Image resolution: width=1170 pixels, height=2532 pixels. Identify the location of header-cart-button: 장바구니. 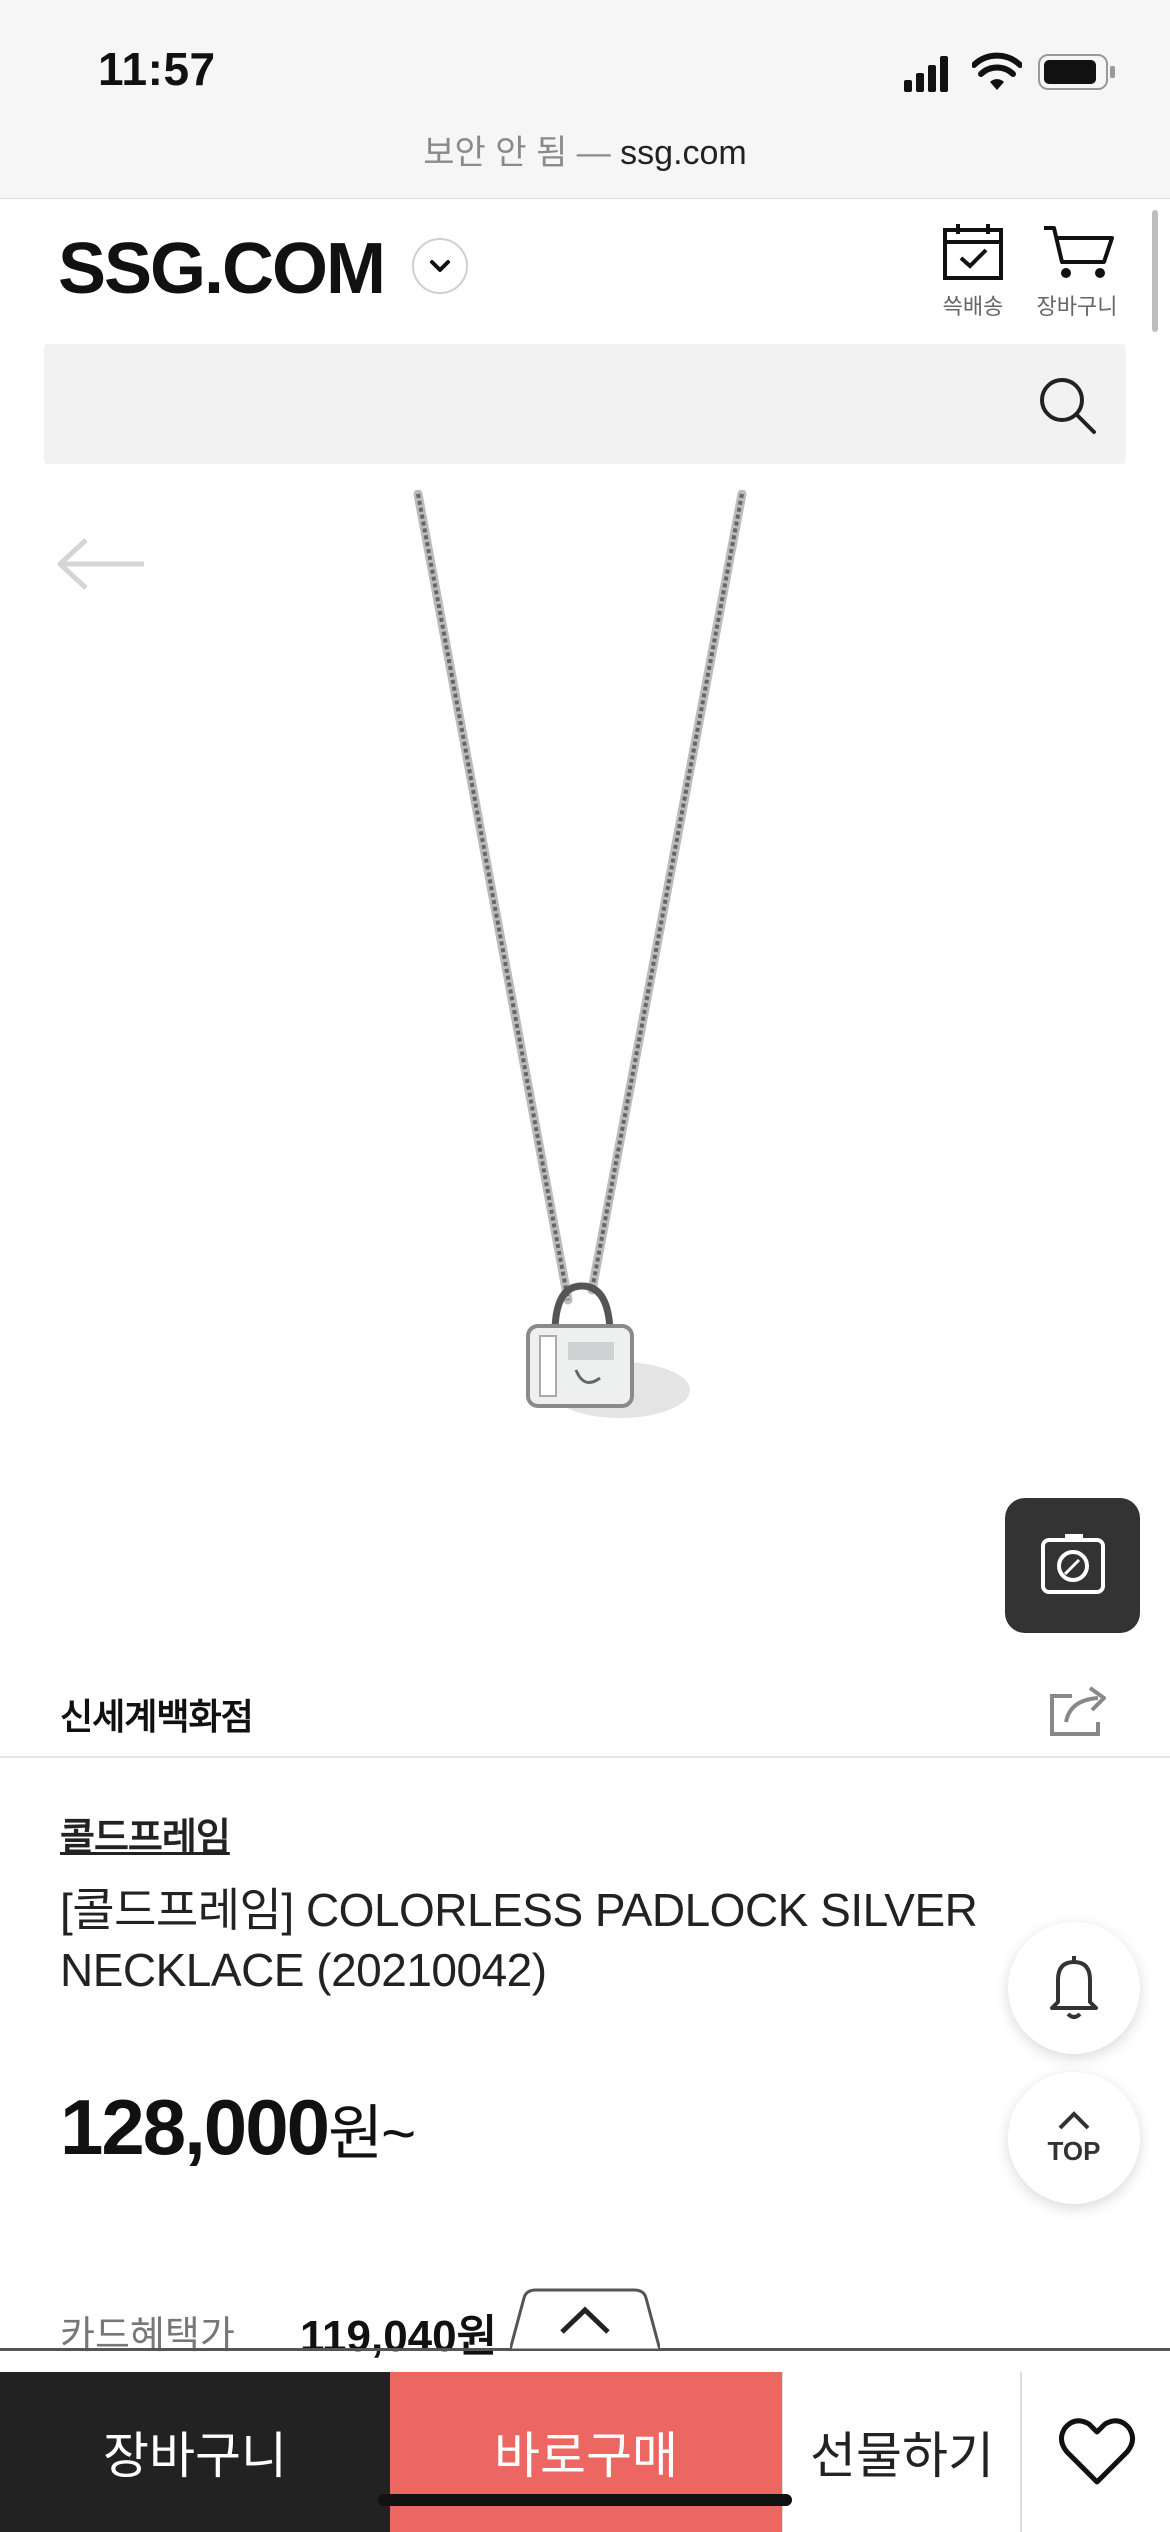
(1077, 269).